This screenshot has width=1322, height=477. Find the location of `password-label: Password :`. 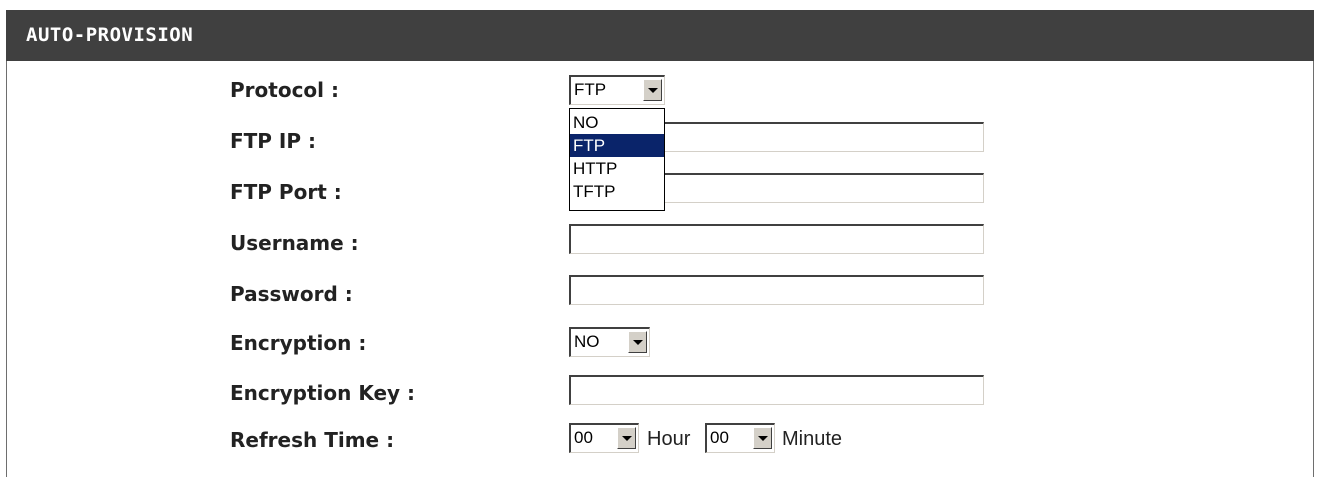

password-label: Password : is located at coordinates (291, 294).